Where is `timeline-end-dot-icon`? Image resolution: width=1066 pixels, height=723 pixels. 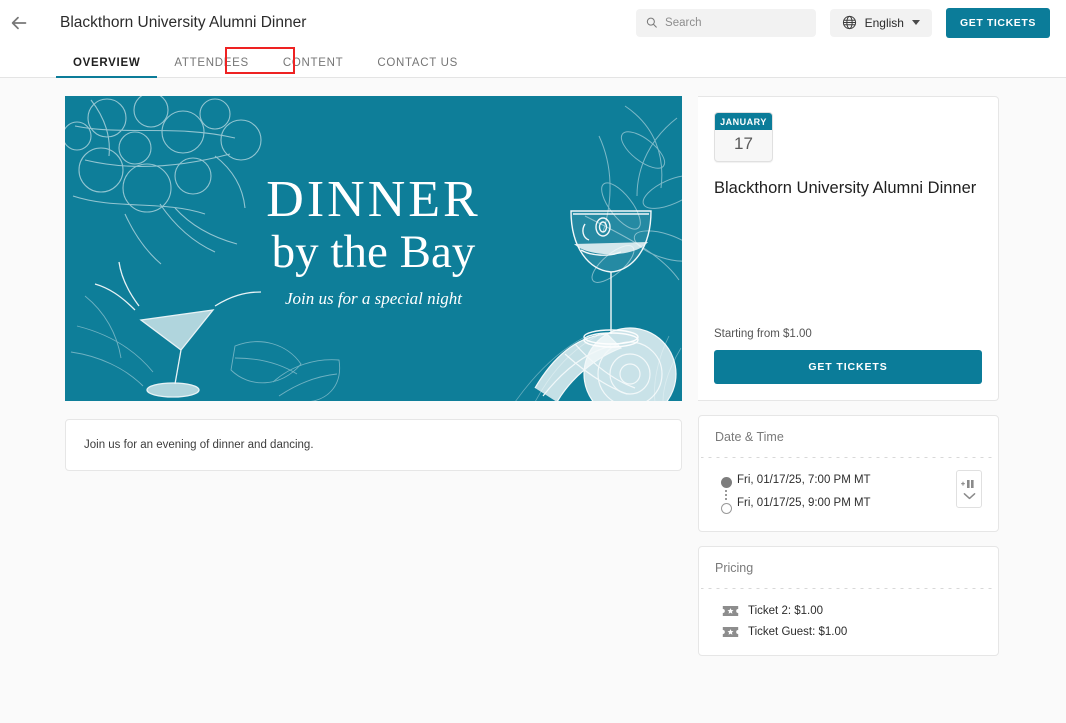 timeline-end-dot-icon is located at coordinates (726, 508).